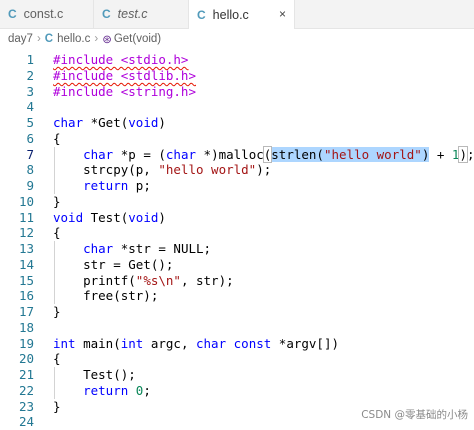 Image resolution: width=474 pixels, height=430 pixels. What do you see at coordinates (237, 265) in the screenshot?
I see `code-line: 14 str = Get();` at bounding box center [237, 265].